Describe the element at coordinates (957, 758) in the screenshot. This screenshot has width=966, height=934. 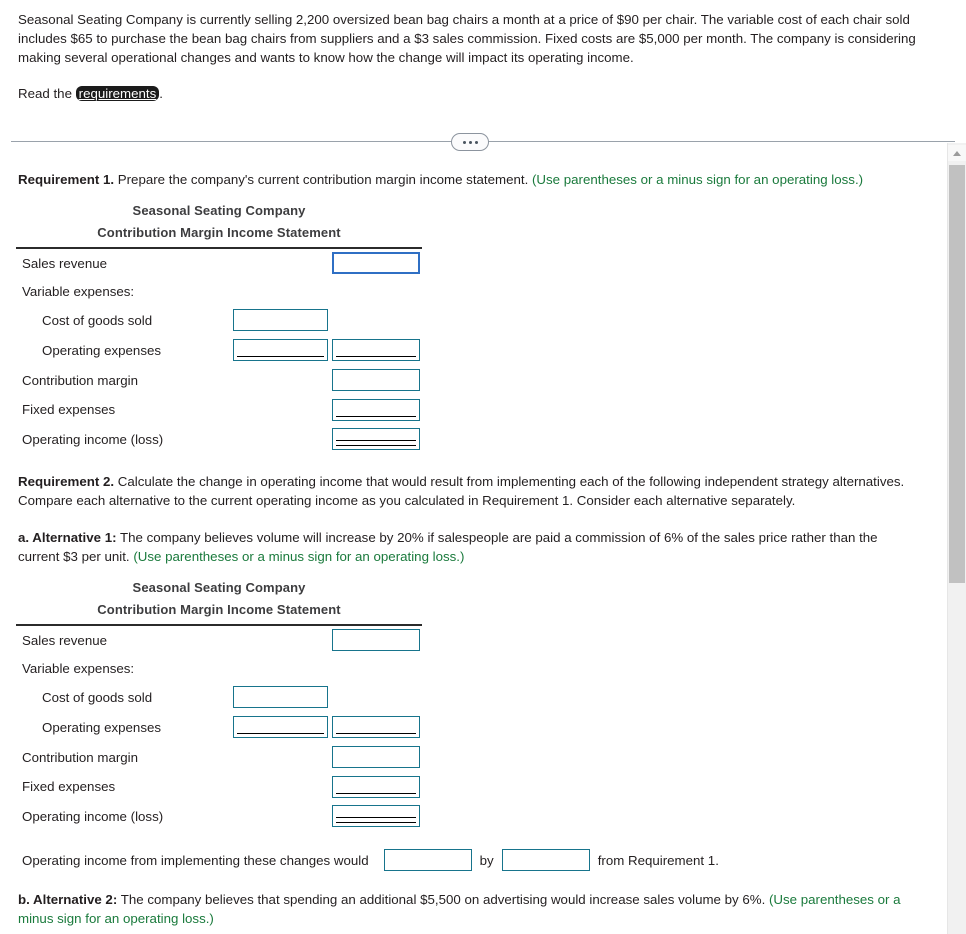
I see `scrollbar-track` at that location.